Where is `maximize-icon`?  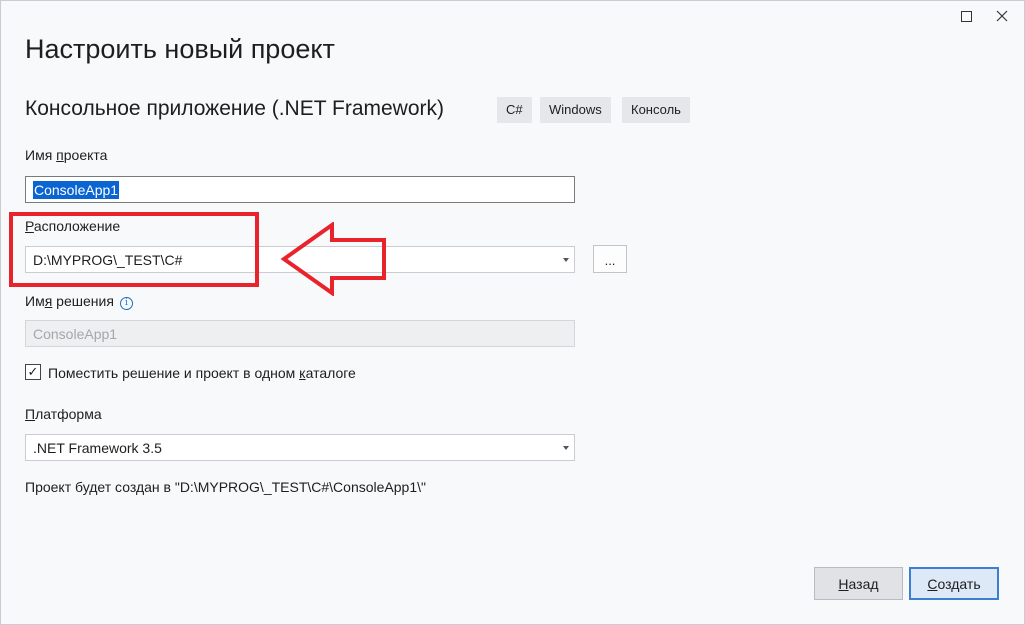
maximize-icon is located at coordinates (966, 16).